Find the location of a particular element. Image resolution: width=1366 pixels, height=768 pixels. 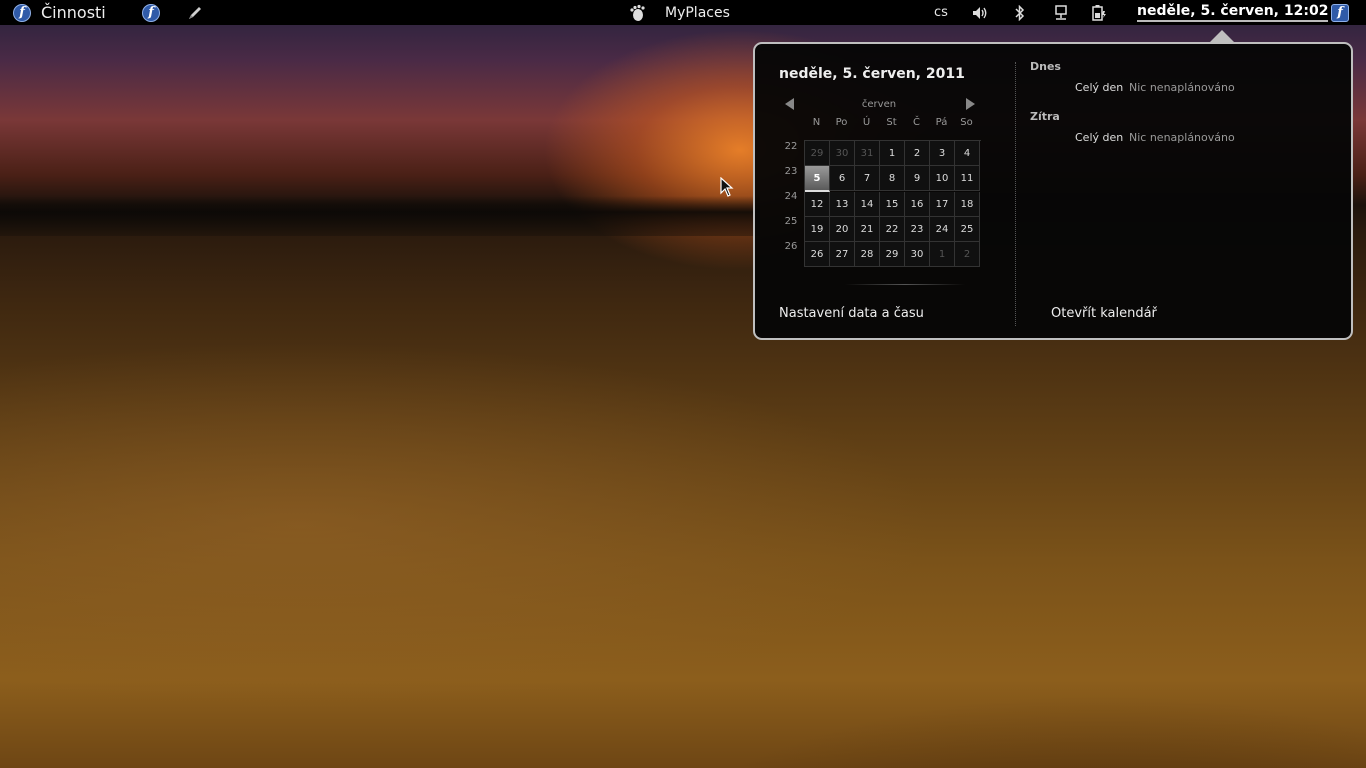

events-tomorrow-time: Celý den is located at coordinates (1099, 137).